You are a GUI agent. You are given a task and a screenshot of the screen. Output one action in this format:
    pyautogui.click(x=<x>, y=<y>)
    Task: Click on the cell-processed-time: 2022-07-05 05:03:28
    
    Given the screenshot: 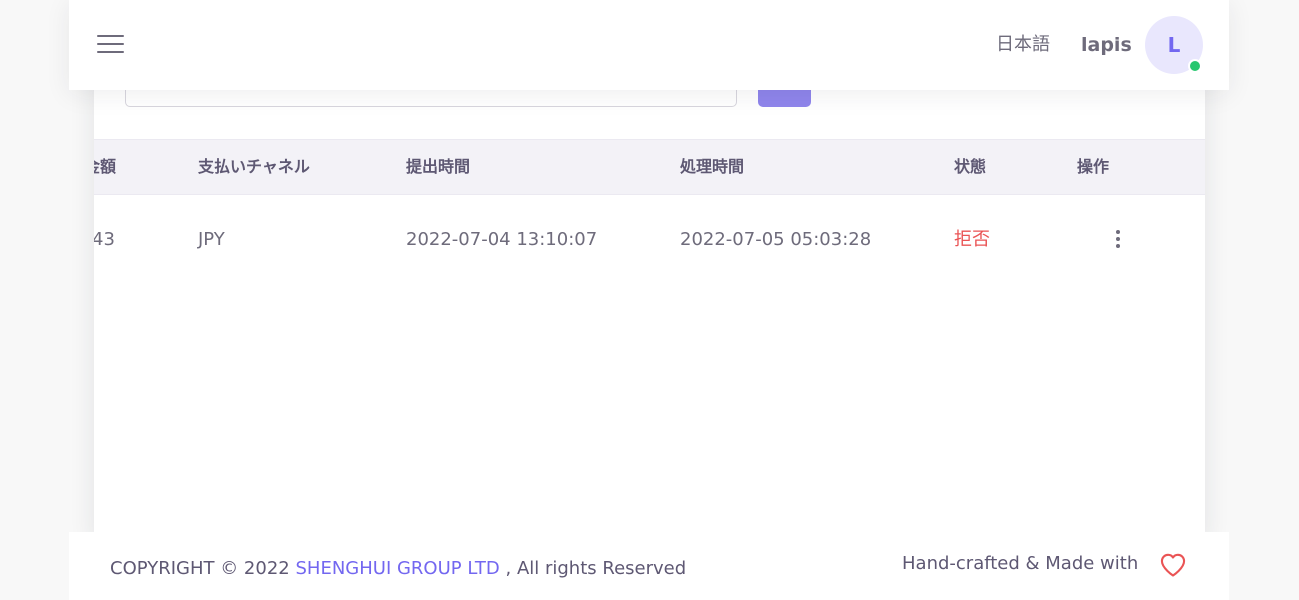 What is the action you would take?
    pyautogui.click(x=776, y=239)
    